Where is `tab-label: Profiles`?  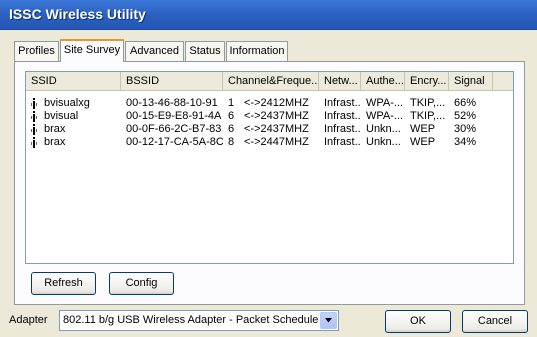
tab-label: Profiles is located at coordinates (36, 51).